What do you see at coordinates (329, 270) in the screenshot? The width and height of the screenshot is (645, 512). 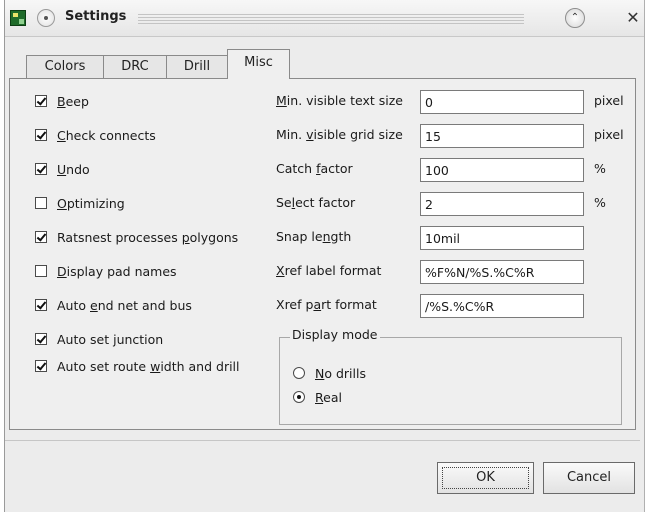 I see `field-label-xref-label-format: Xref label format` at bounding box center [329, 270].